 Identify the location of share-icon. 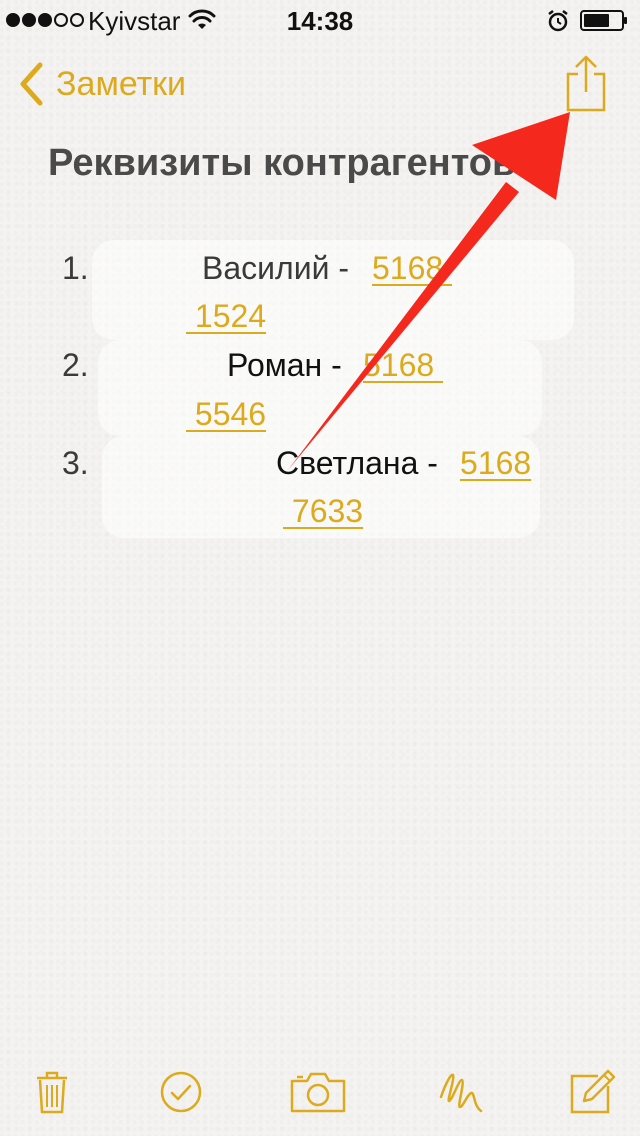
(586, 83).